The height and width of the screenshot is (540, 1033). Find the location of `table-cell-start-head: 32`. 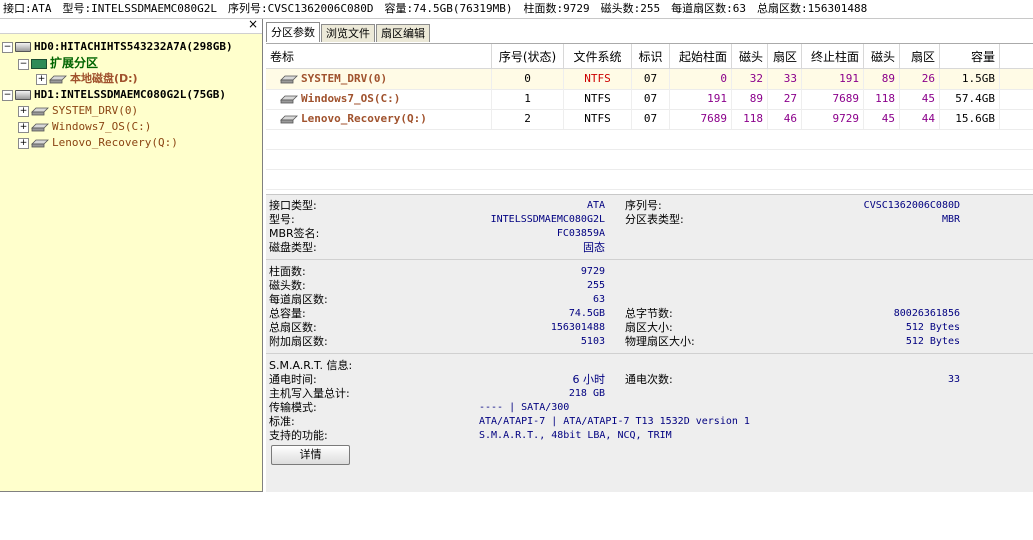

table-cell-start-head: 32 is located at coordinates (750, 79).